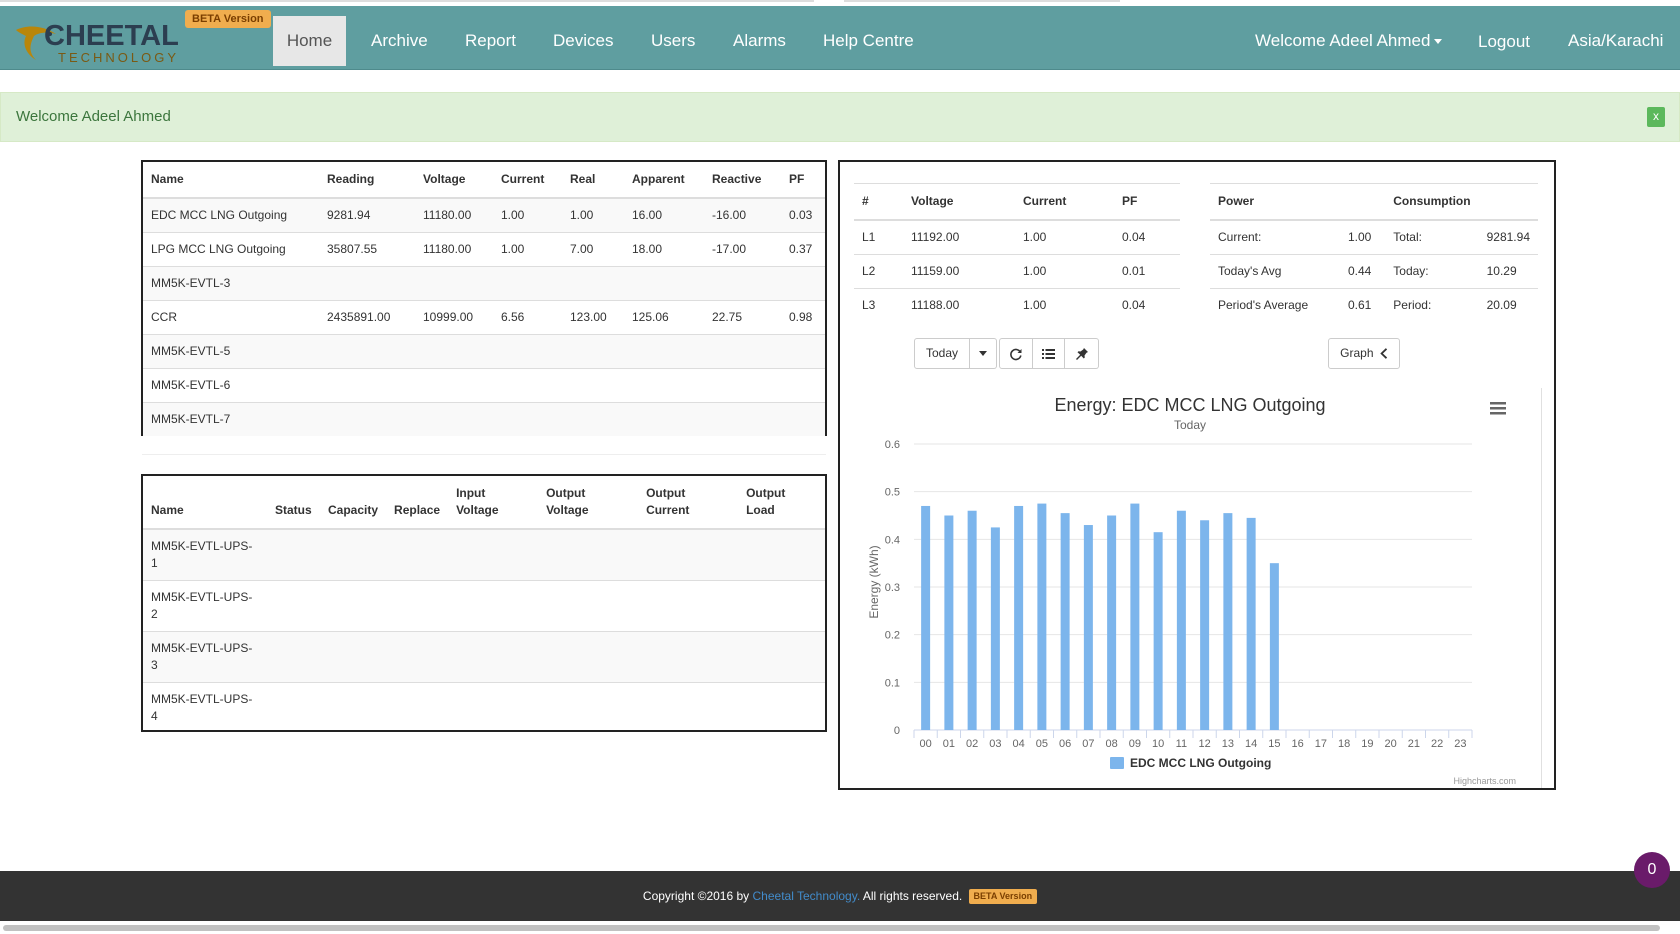 The width and height of the screenshot is (1680, 934). I want to click on brand-logo: CHEETAL TECHNOLOGY, so click(96, 42).